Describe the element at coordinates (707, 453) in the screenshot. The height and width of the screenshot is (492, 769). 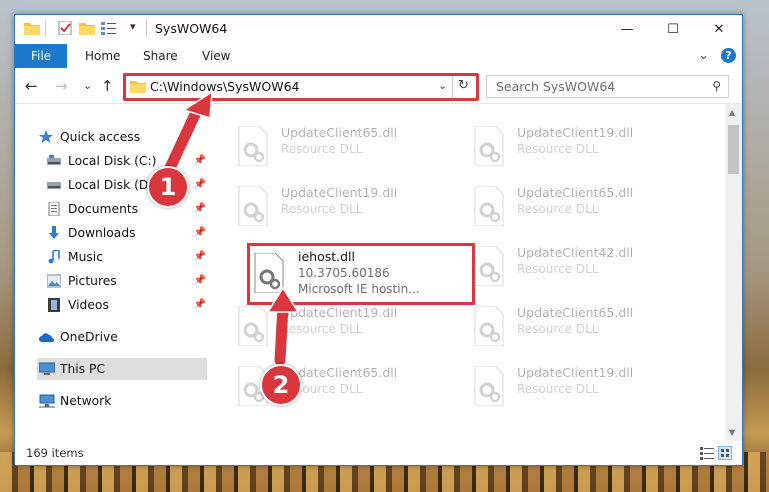
I see `details-view-icon` at that location.